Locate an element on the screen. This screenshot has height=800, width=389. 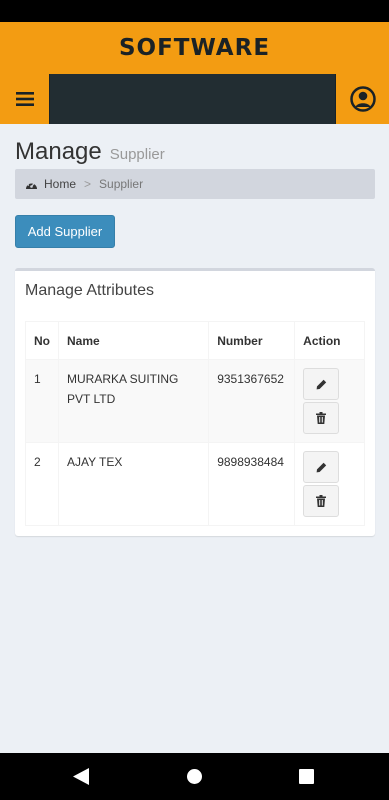
page-title: Manage is located at coordinates (58, 151).